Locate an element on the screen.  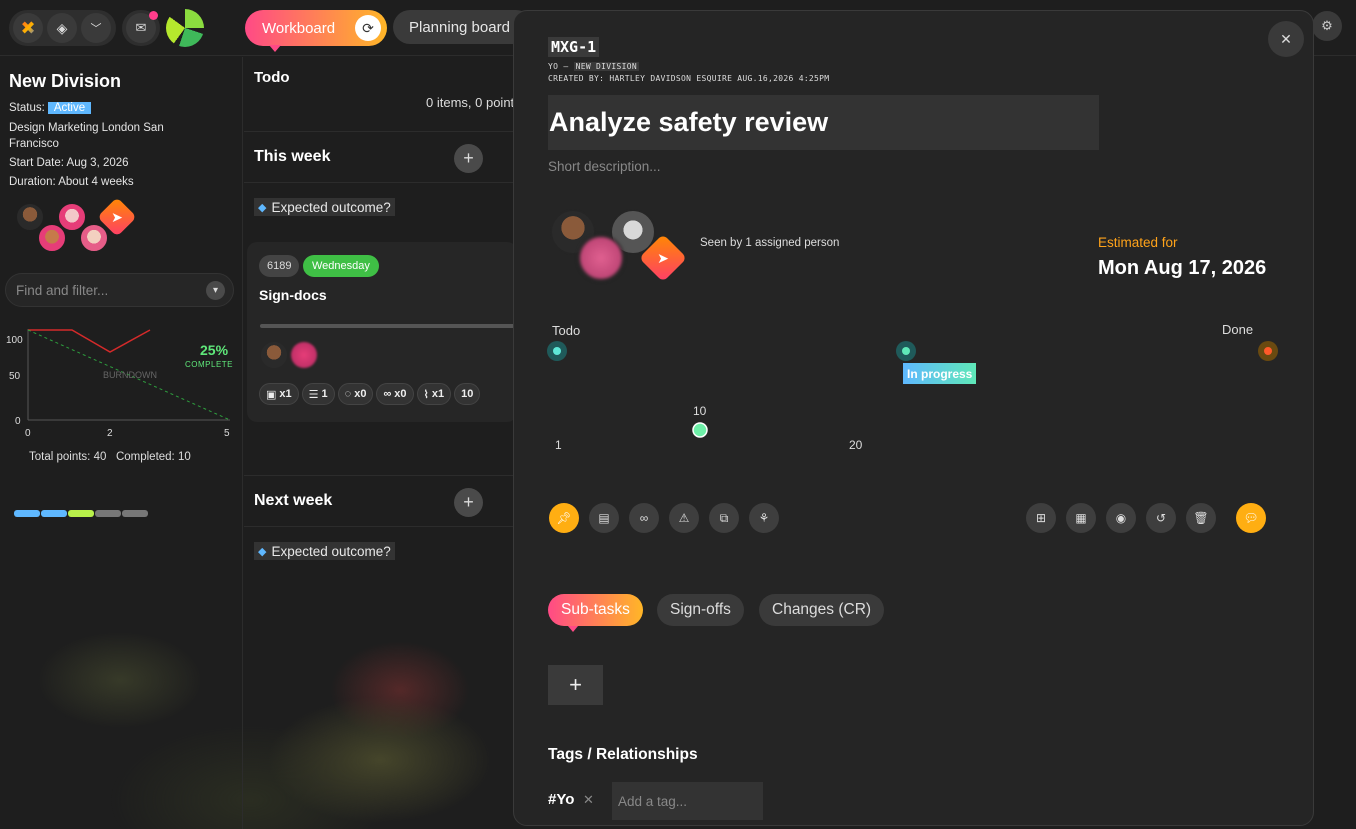
pin-button: 📌︎ is located at coordinates (564, 518).